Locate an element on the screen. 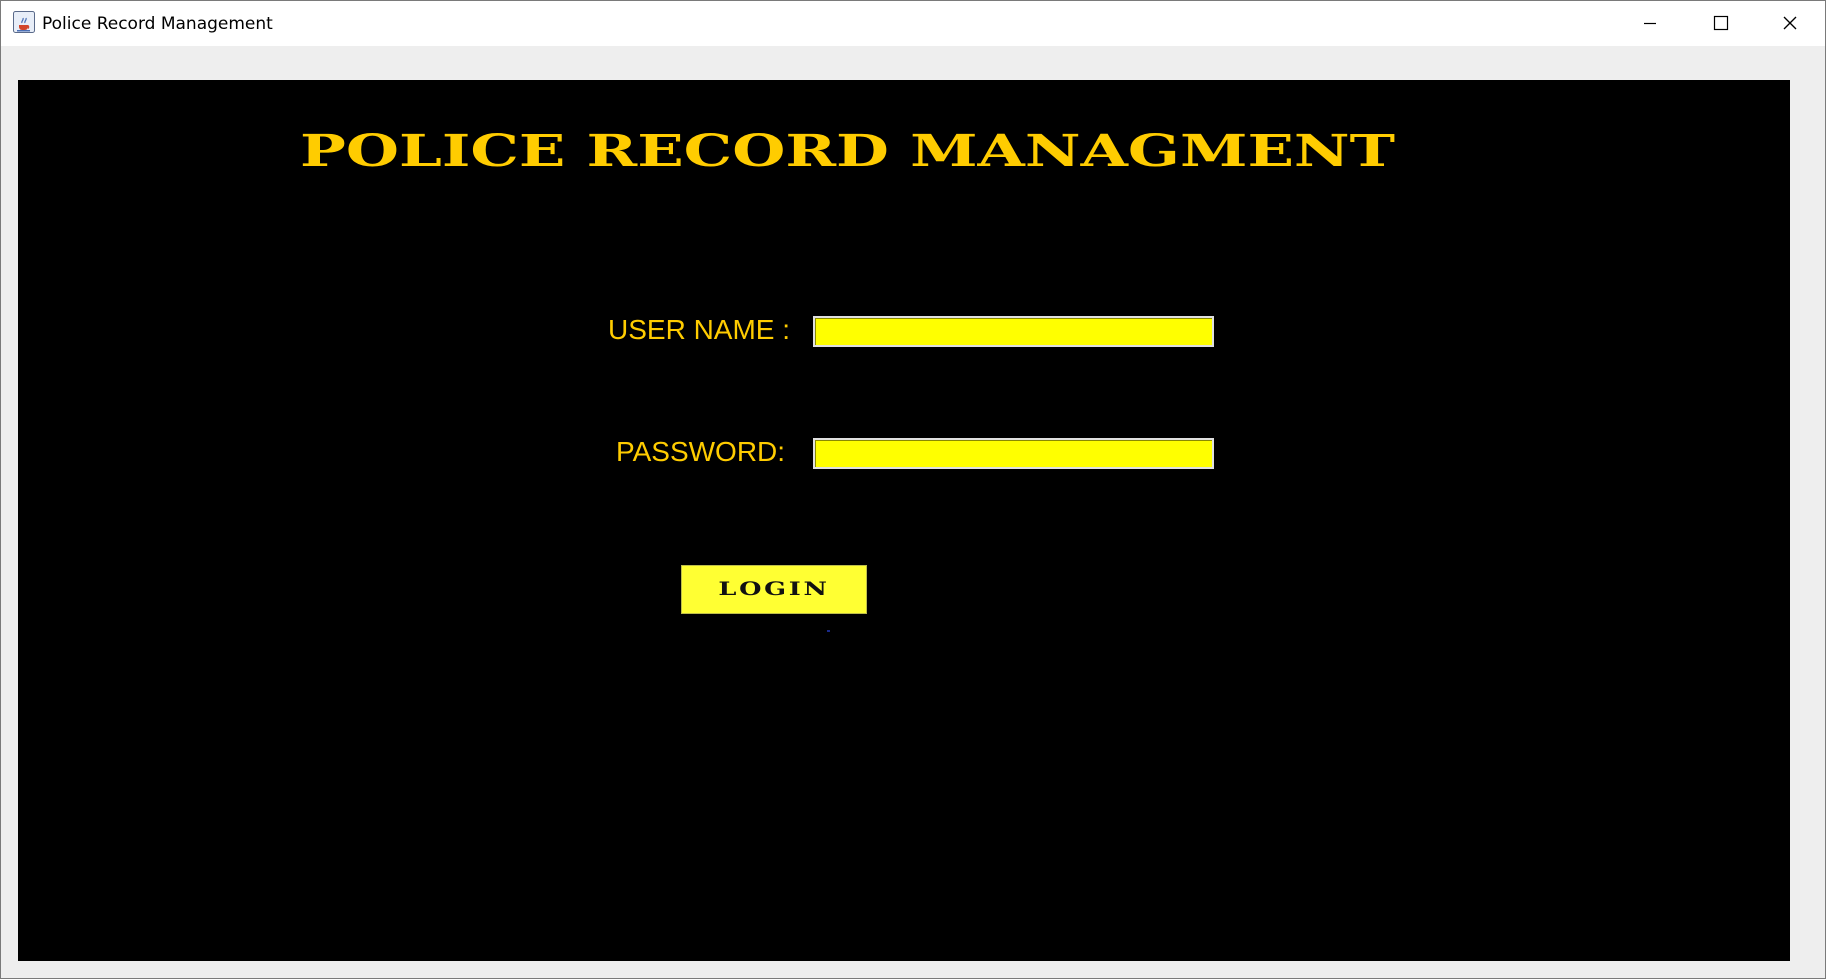 The height and width of the screenshot is (979, 1826). login-button-label: LOGIN is located at coordinates (774, 589).